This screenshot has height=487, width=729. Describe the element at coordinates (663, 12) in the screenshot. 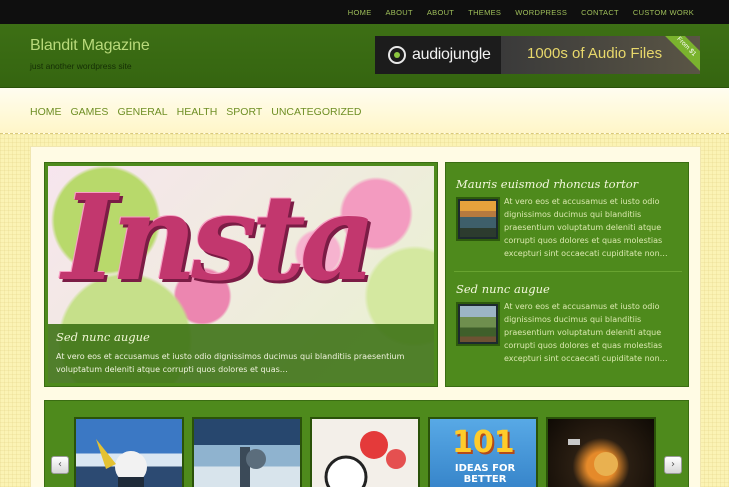

I see `top-nav-custom-work: CUSTOM WORK` at that location.